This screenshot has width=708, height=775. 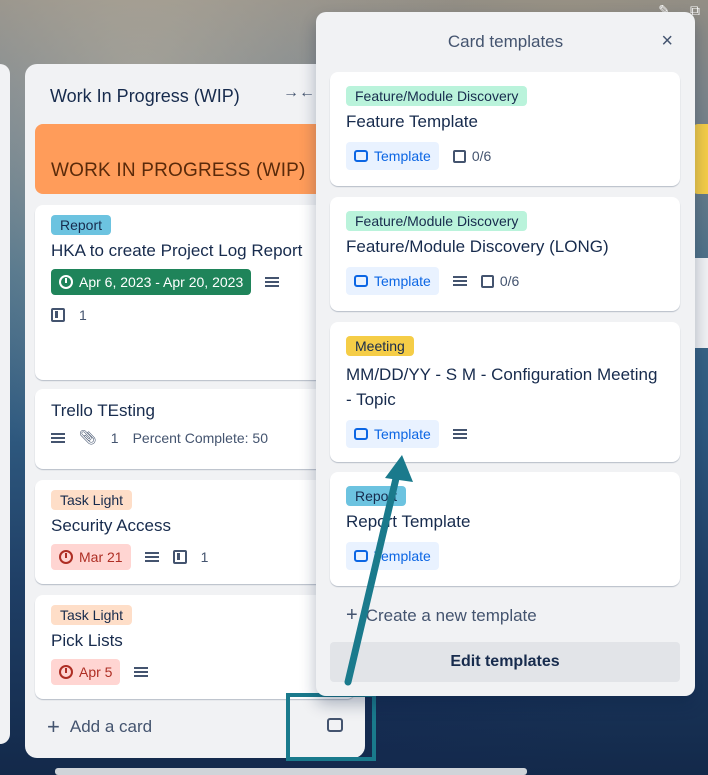 I want to click on paperclip-icon: 📎︎, so click(x=88, y=437).